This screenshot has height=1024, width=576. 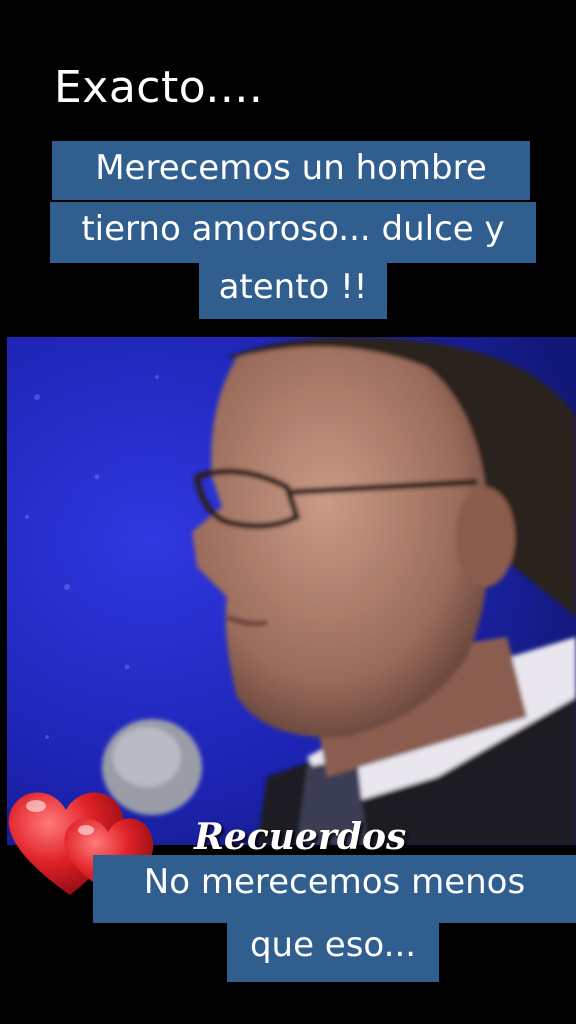 What do you see at coordinates (293, 232) in the screenshot?
I see `top-caption-line-2: tierno amoroso... dulce y` at bounding box center [293, 232].